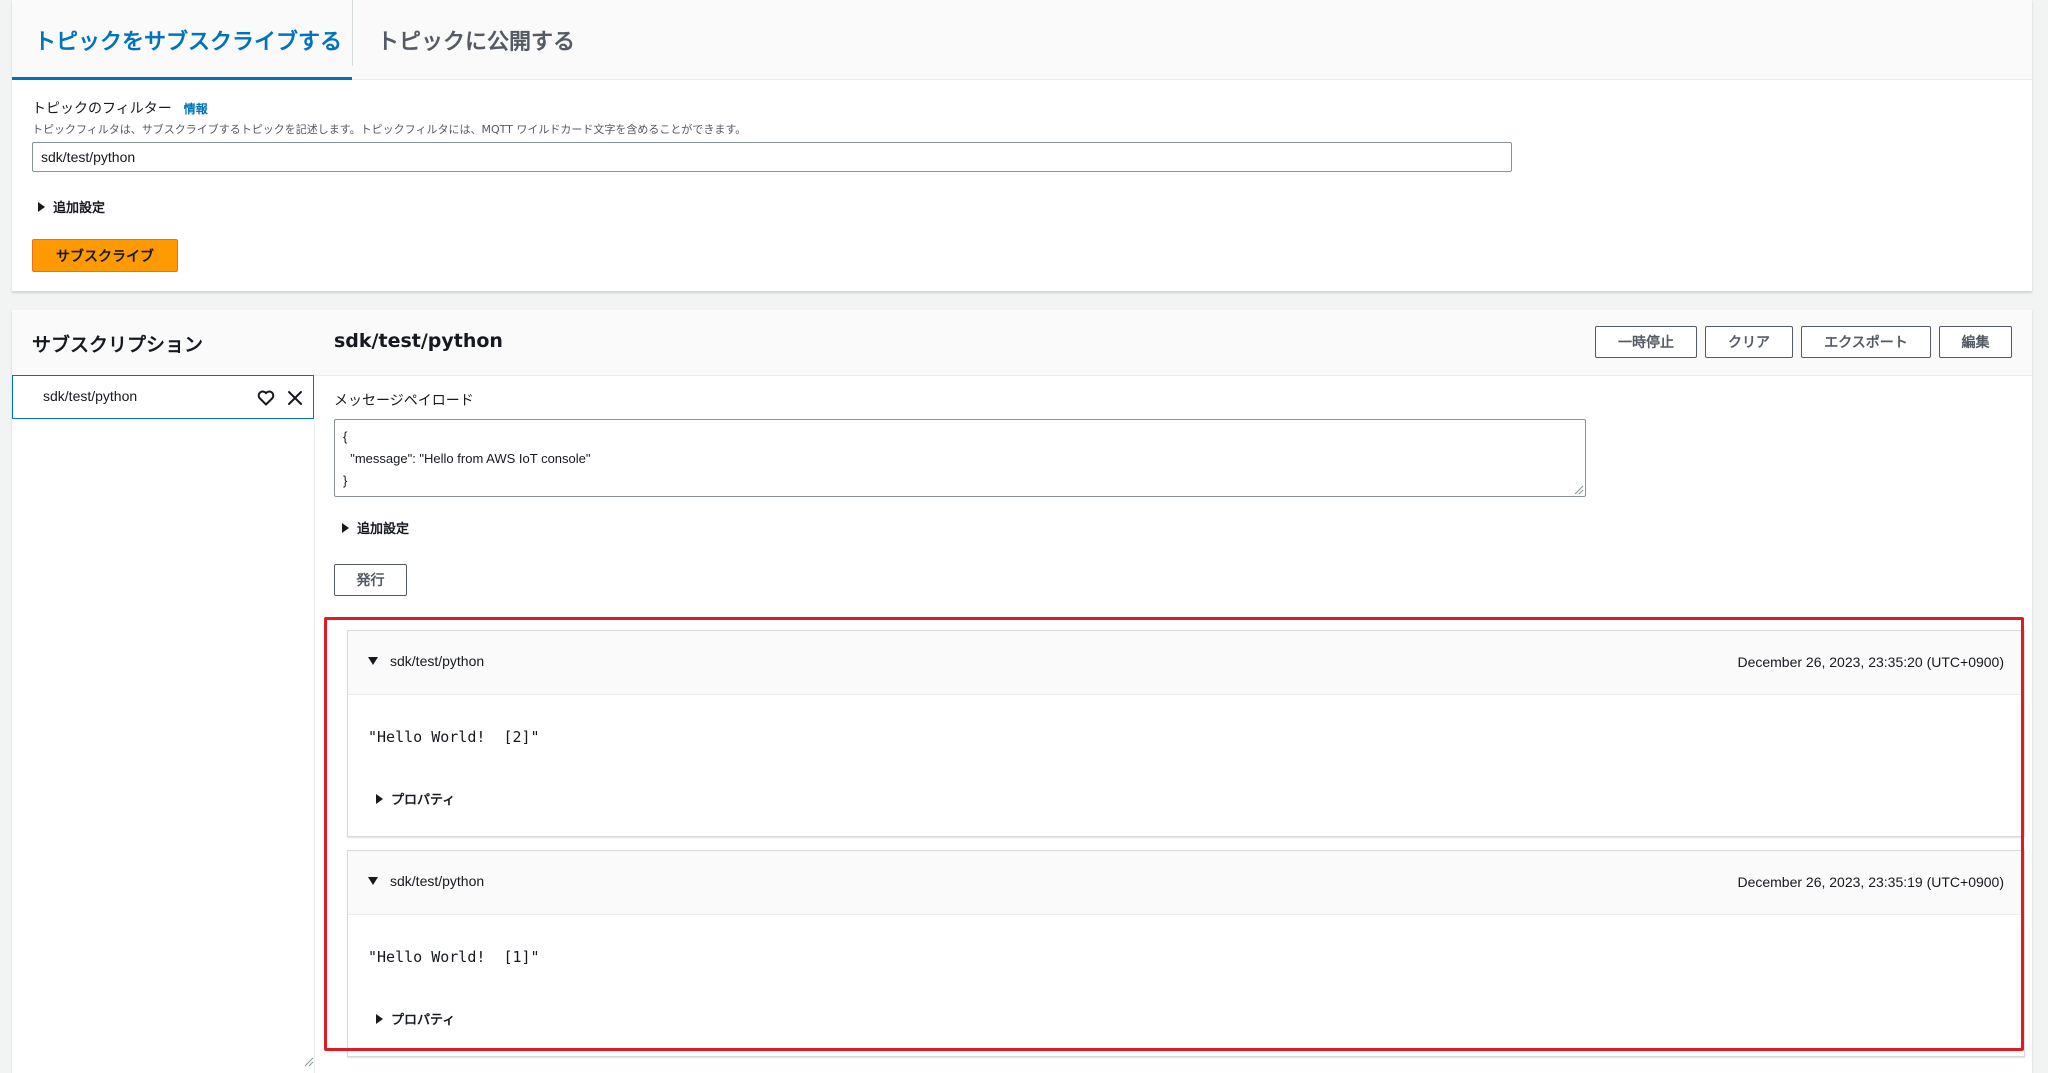 The image size is (2048, 1073). Describe the element at coordinates (404, 401) in the screenshot. I see `message-payload-label: メッセージペイロード` at that location.